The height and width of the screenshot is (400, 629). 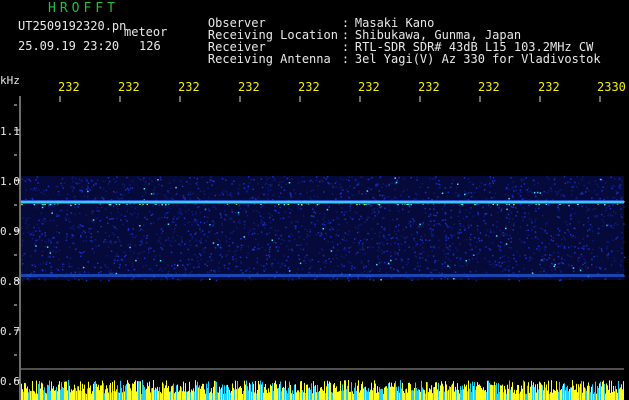 I want to click on info-value: 3el Yagi(V) Az 330 for Vladivostok, so click(x=477, y=59).